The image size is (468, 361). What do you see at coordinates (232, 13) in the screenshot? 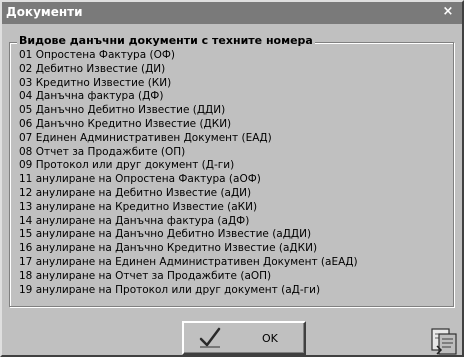
I see `title-bar: Документи ×` at bounding box center [232, 13].